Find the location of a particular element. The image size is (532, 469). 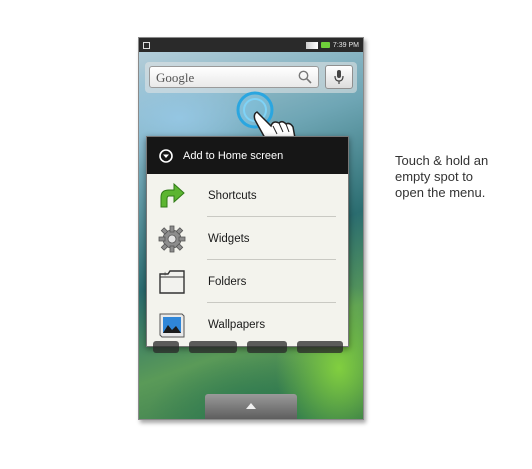

search-icon is located at coordinates (305, 77).